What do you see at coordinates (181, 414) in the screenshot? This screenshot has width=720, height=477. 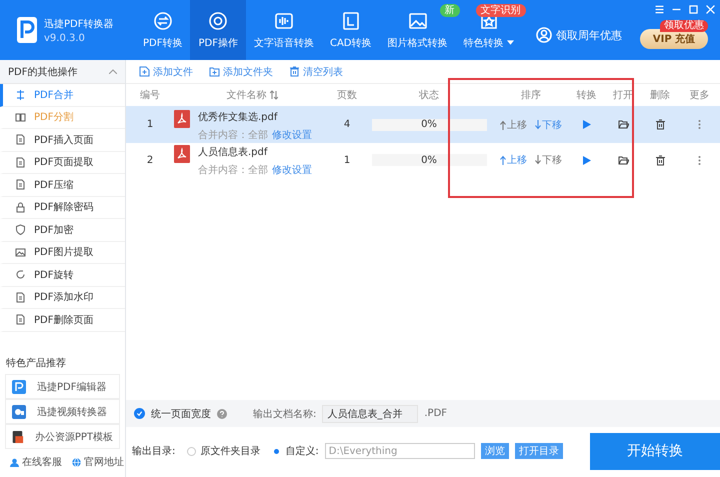 I see `checkbox-label: 统一页面宽度` at bounding box center [181, 414].